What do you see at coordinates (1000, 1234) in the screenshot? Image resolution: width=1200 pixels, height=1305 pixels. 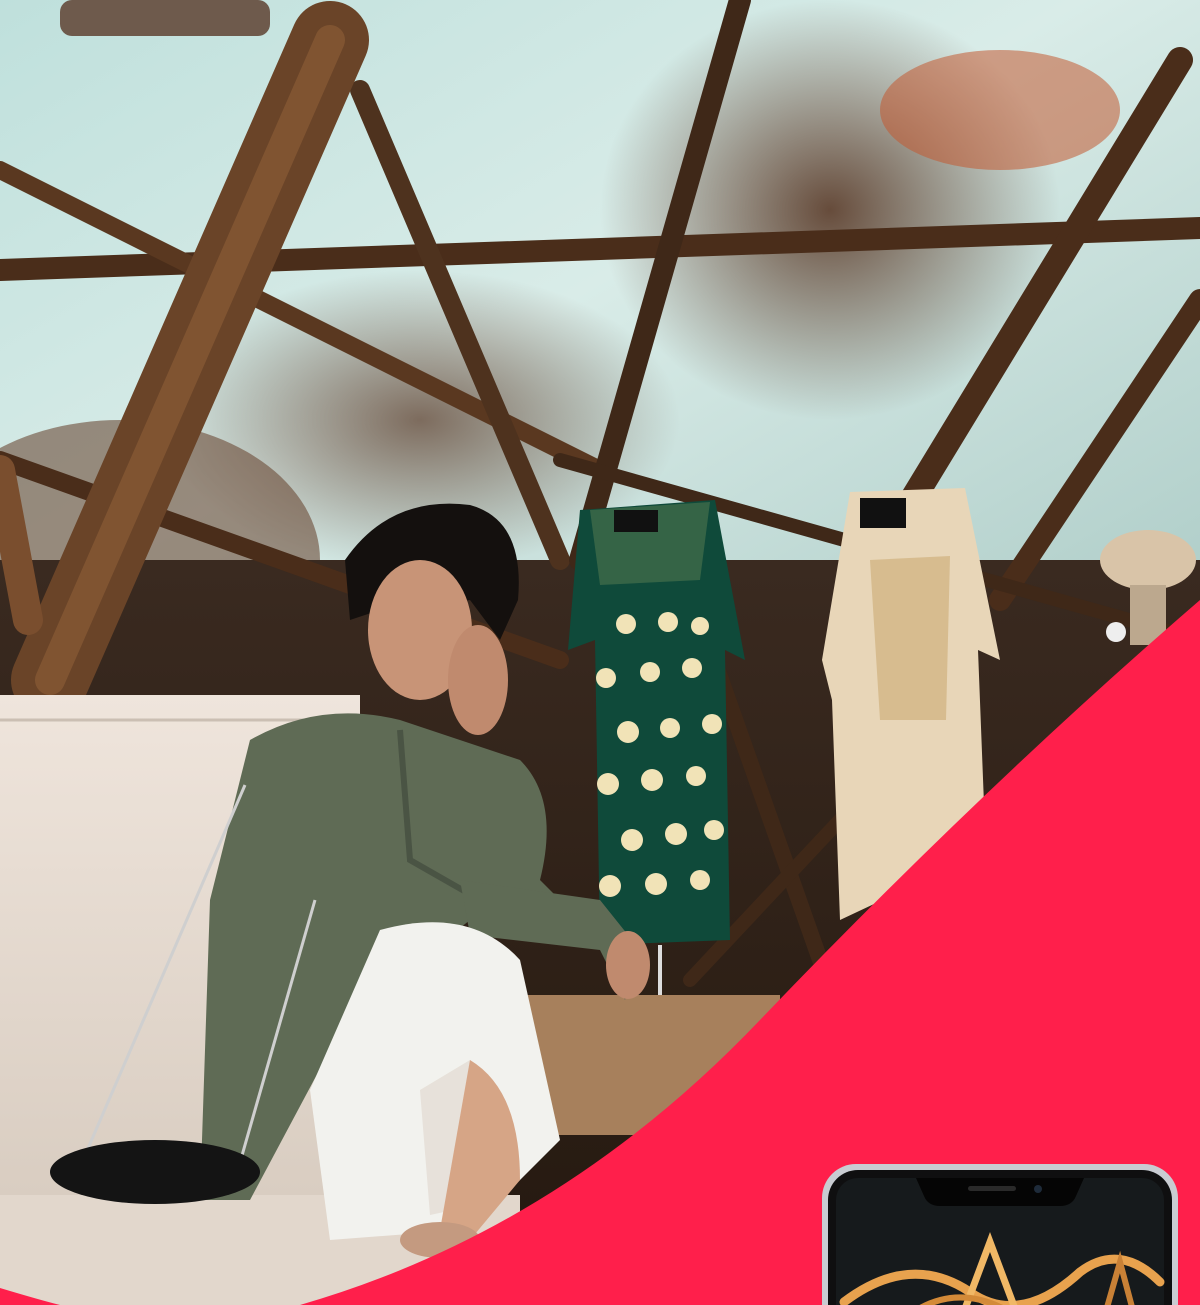 I see `smartphone-icon` at bounding box center [1000, 1234].